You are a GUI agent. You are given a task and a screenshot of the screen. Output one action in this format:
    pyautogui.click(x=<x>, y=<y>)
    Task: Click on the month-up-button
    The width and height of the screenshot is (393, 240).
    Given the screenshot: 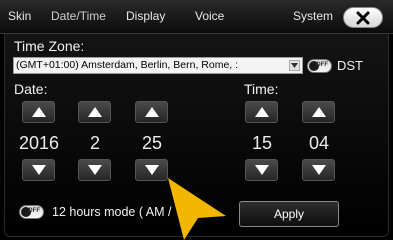 What is the action you would take?
    pyautogui.click(x=94, y=112)
    